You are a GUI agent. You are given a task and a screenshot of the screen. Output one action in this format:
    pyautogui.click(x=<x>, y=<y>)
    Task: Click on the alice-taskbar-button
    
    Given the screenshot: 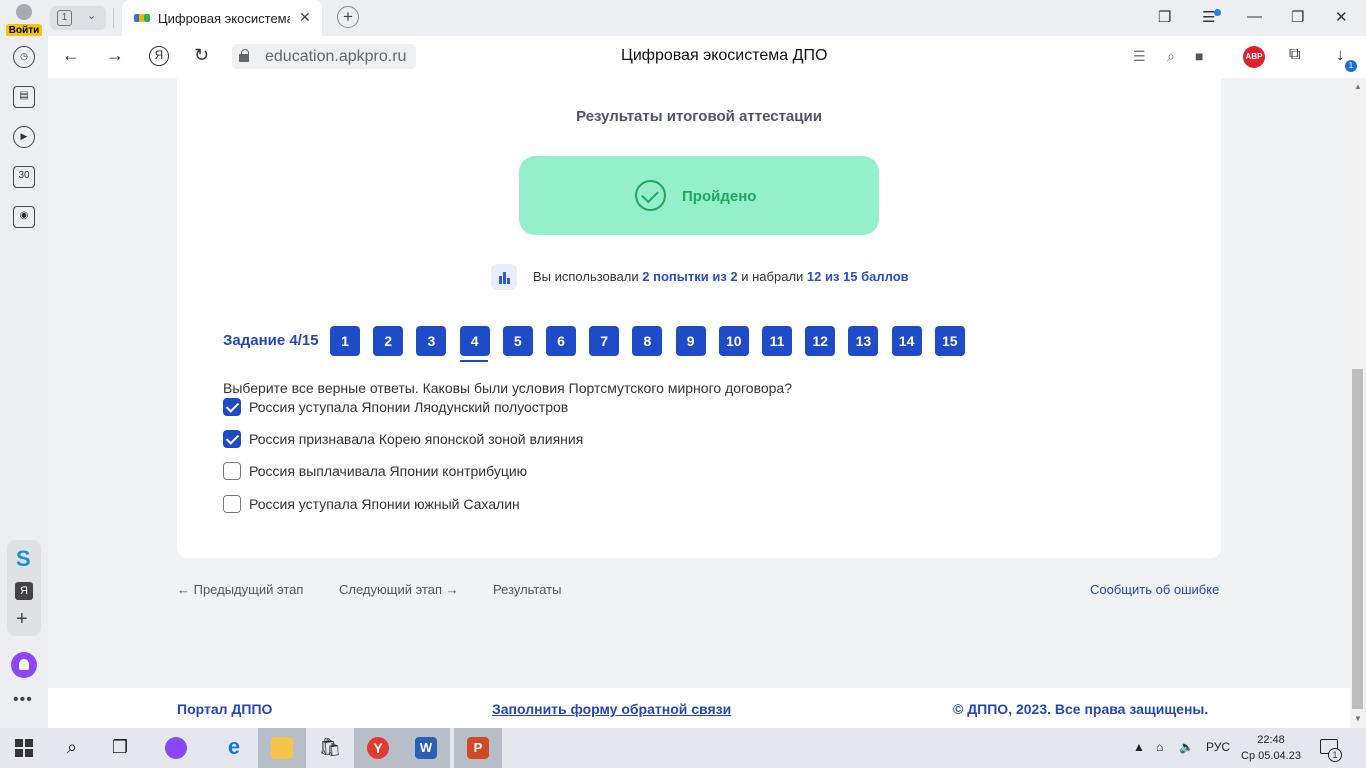 What is the action you would take?
    pyautogui.click(x=176, y=748)
    